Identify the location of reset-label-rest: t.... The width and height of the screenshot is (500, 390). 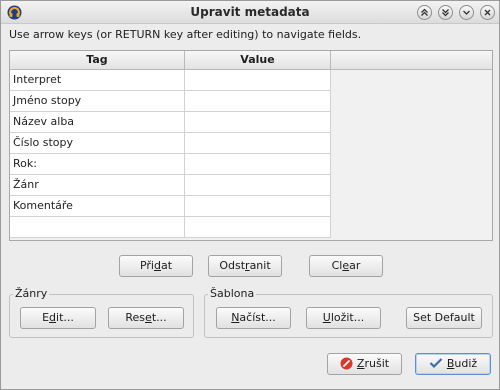
(159, 317).